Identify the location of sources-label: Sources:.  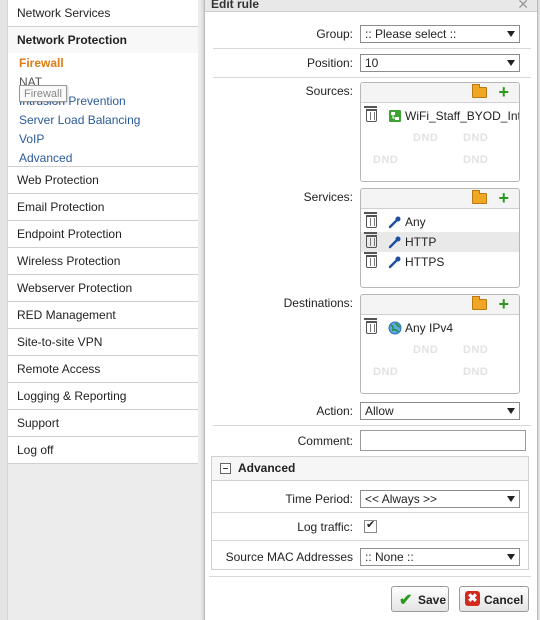
(329, 91).